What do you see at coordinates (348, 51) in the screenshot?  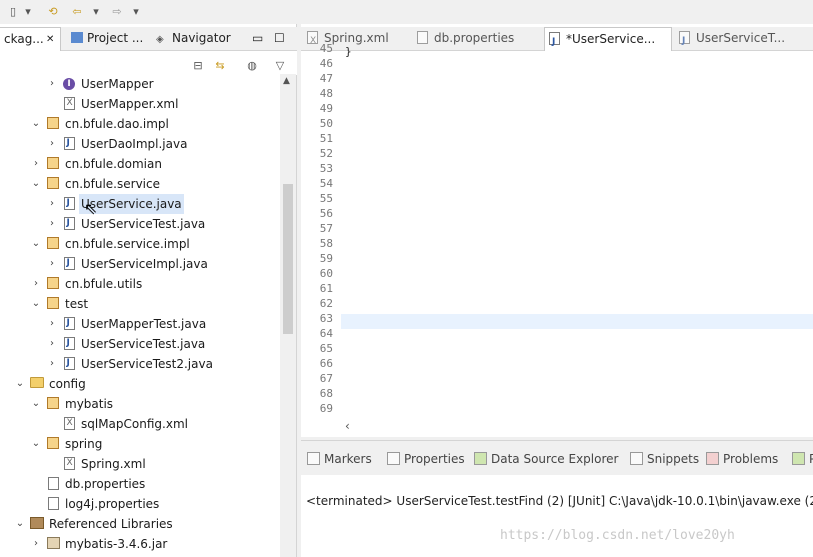 I see `code-line: }` at bounding box center [348, 51].